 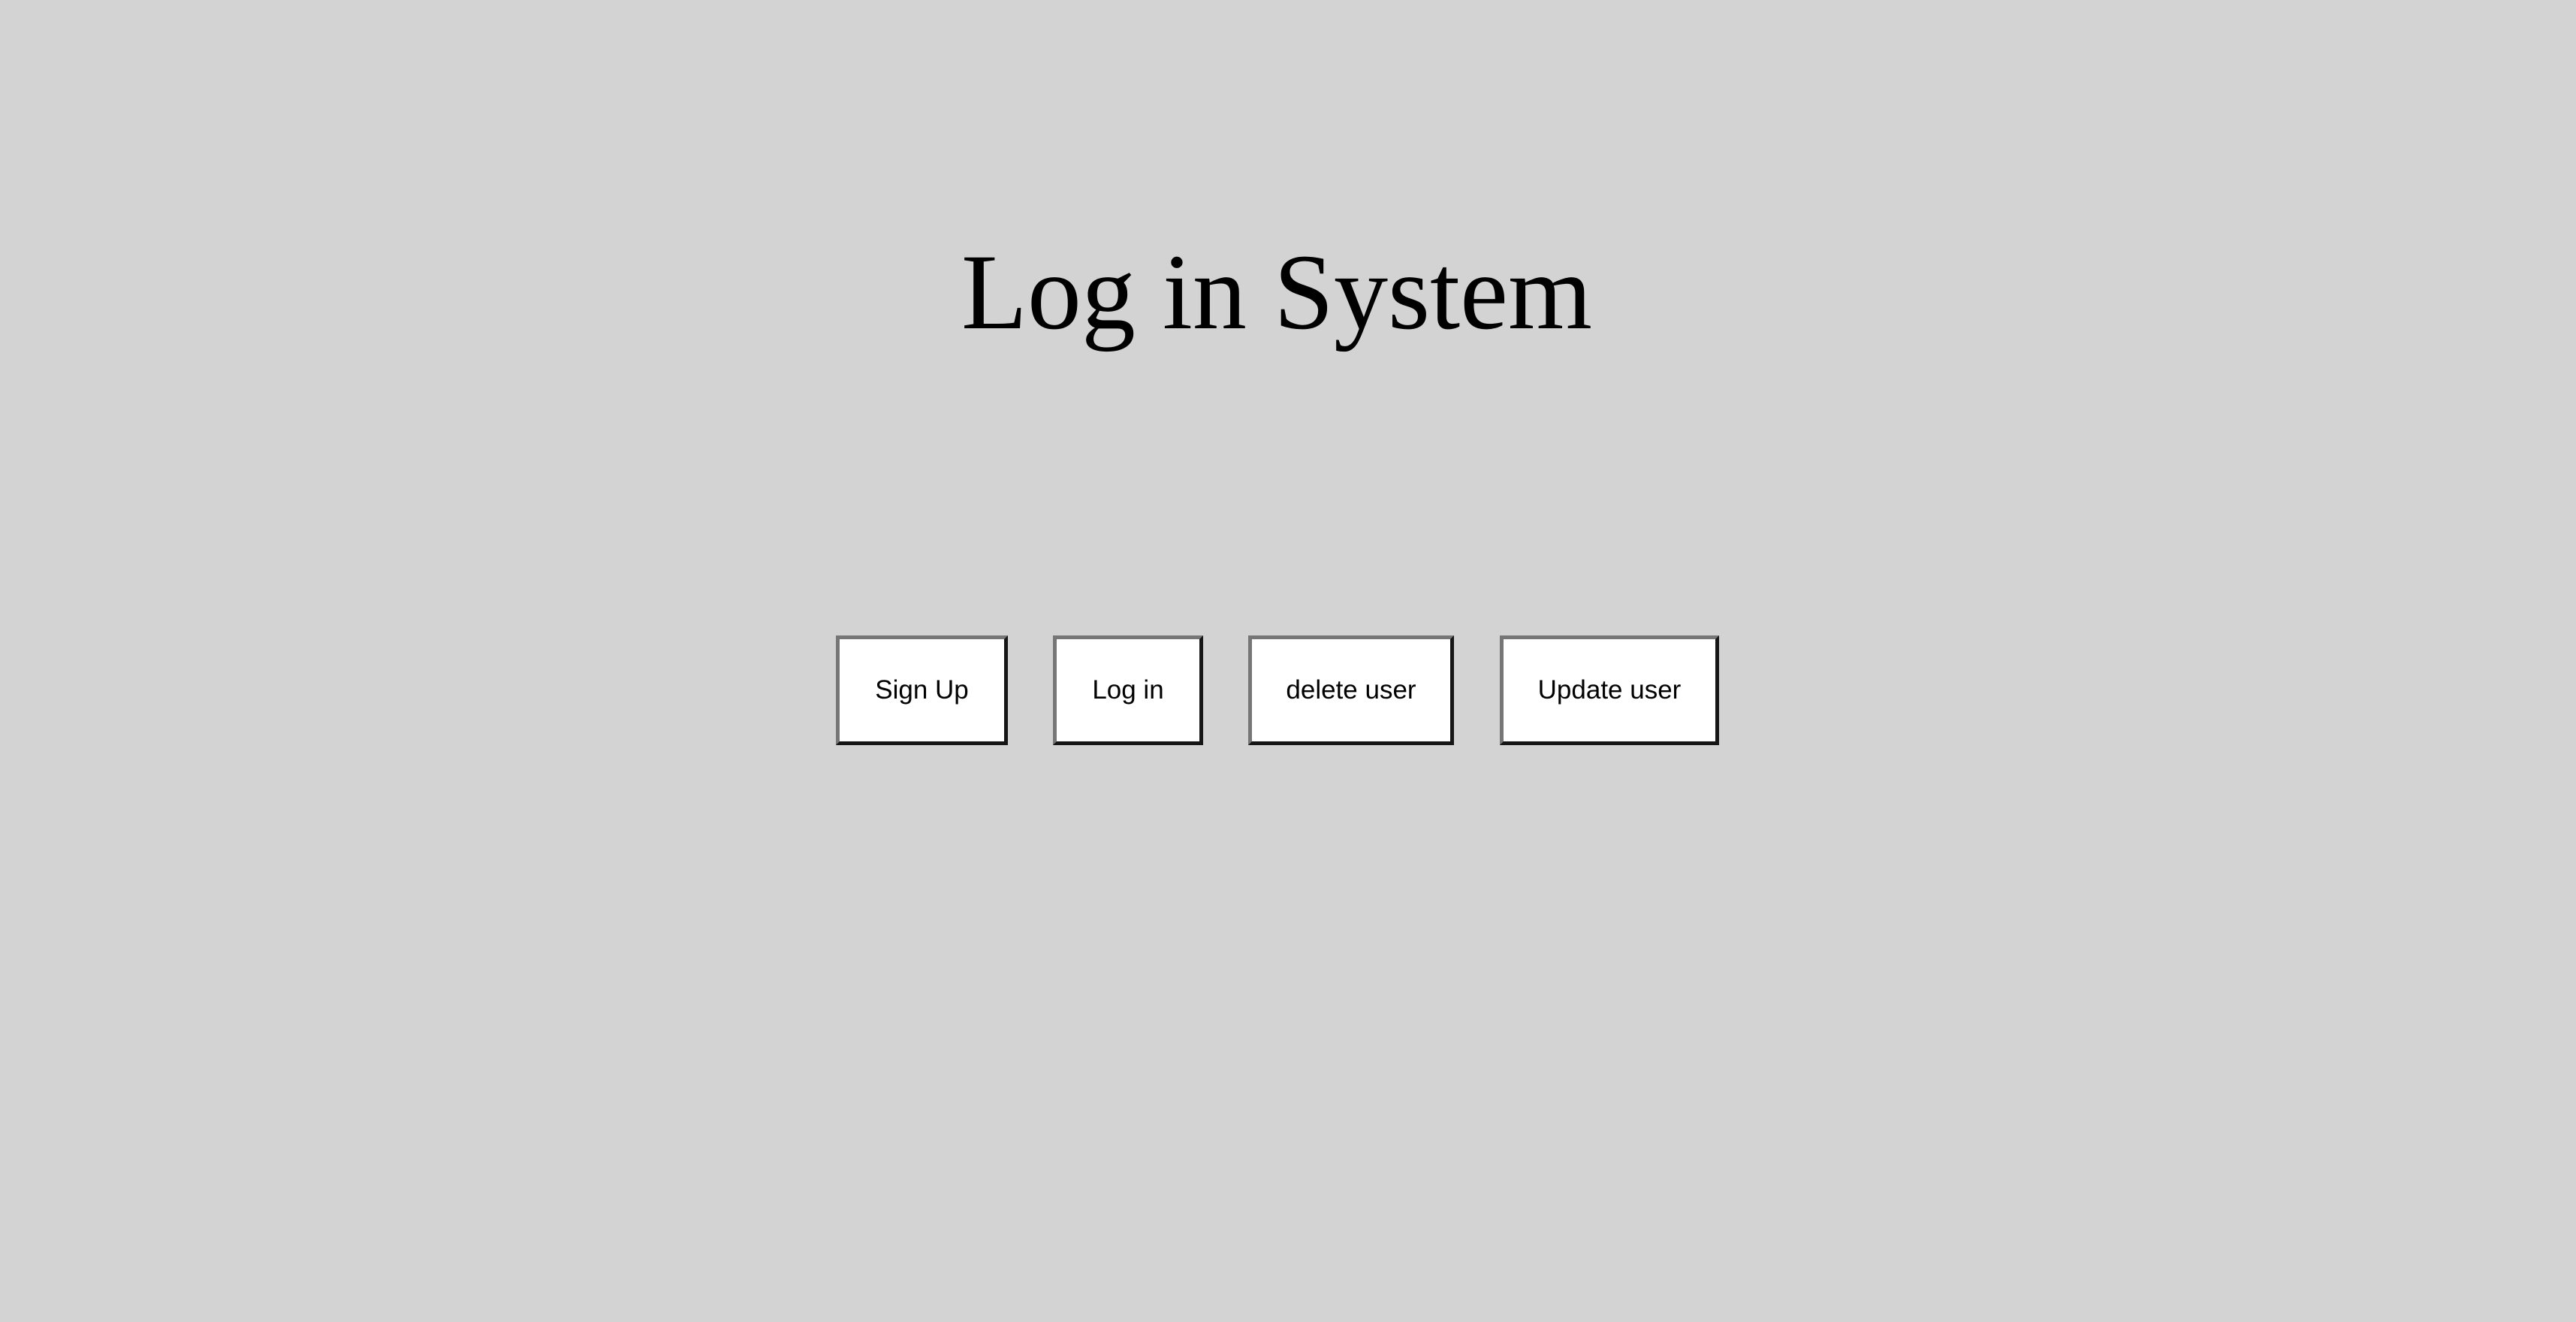 What do you see at coordinates (1351, 690) in the screenshot?
I see `delete-user-button: delete user` at bounding box center [1351, 690].